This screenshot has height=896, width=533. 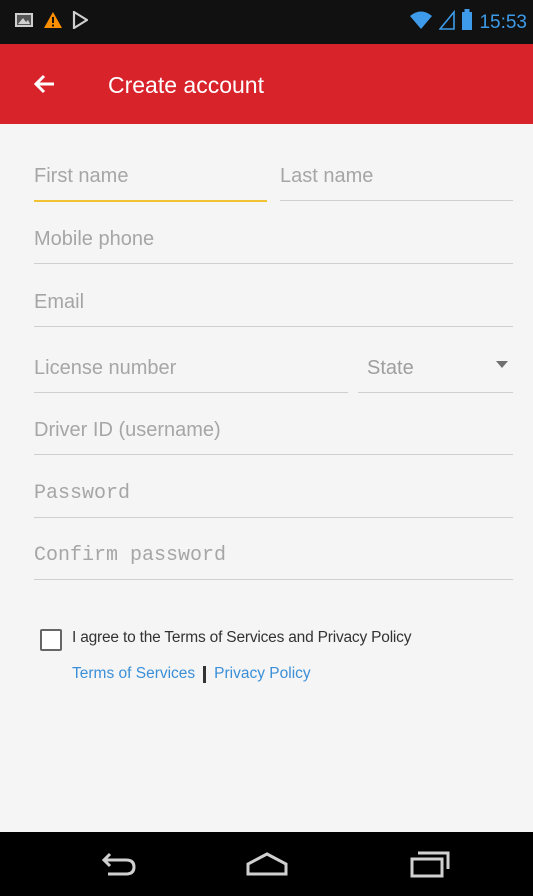 What do you see at coordinates (447, 22) in the screenshot?
I see `signal-icon` at bounding box center [447, 22].